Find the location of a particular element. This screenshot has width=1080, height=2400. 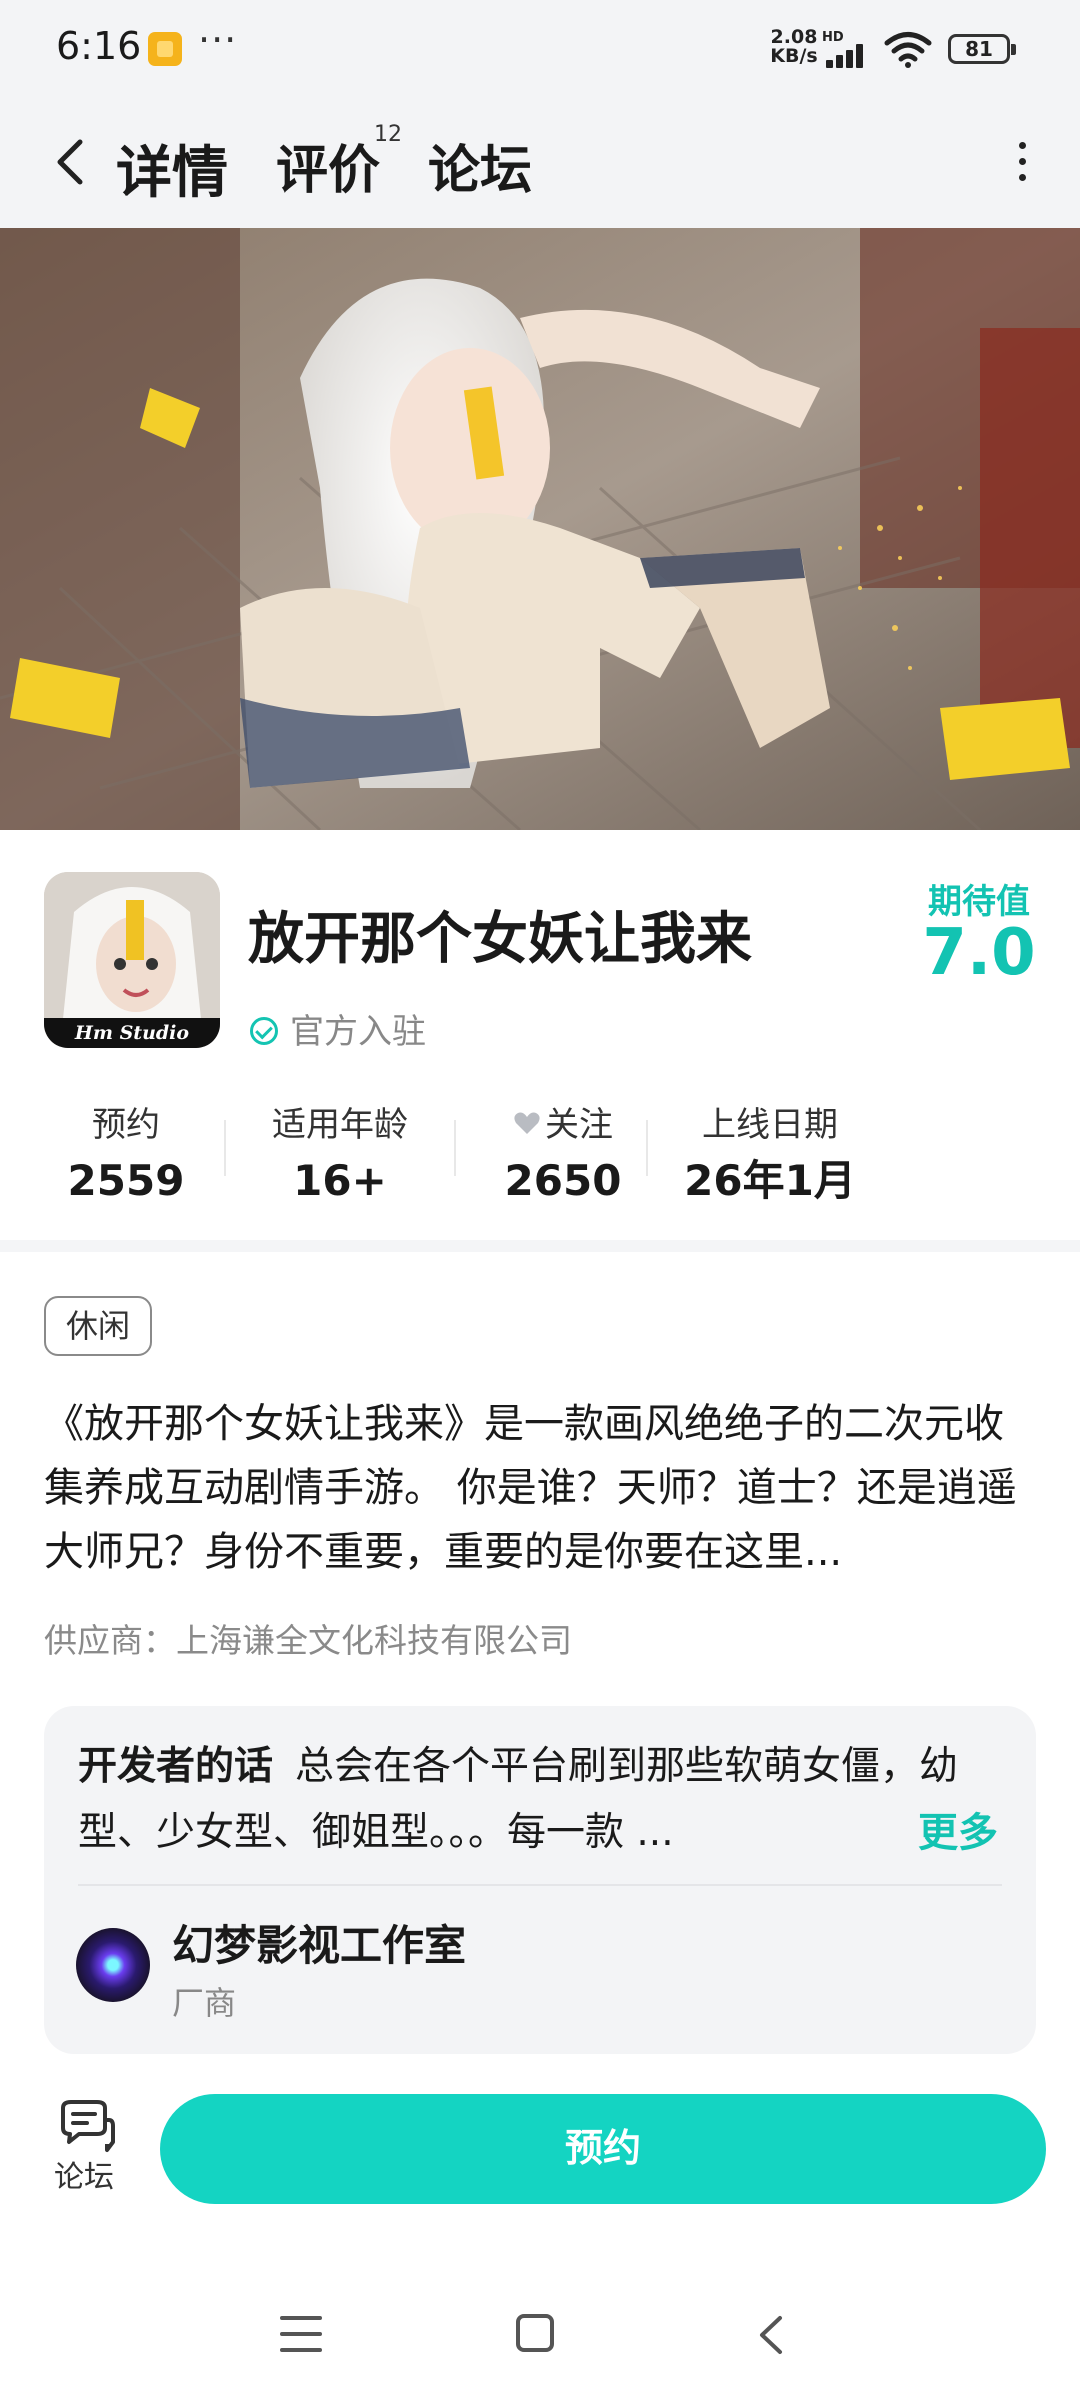

official-badge: 官方入驻 is located at coordinates (338, 1028).